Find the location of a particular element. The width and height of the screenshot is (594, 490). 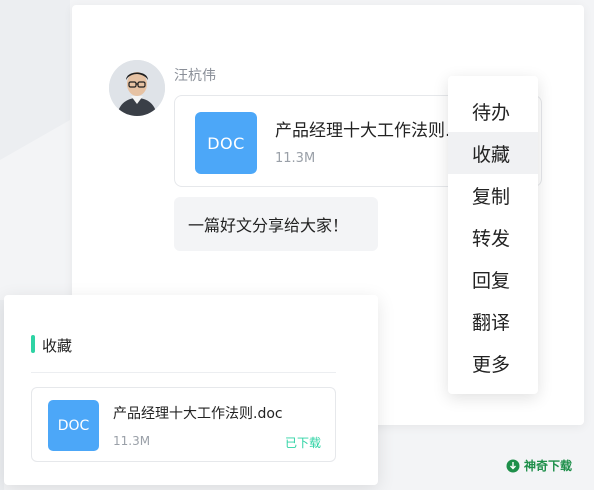

favorites-title: 收藏 is located at coordinates (57, 346).